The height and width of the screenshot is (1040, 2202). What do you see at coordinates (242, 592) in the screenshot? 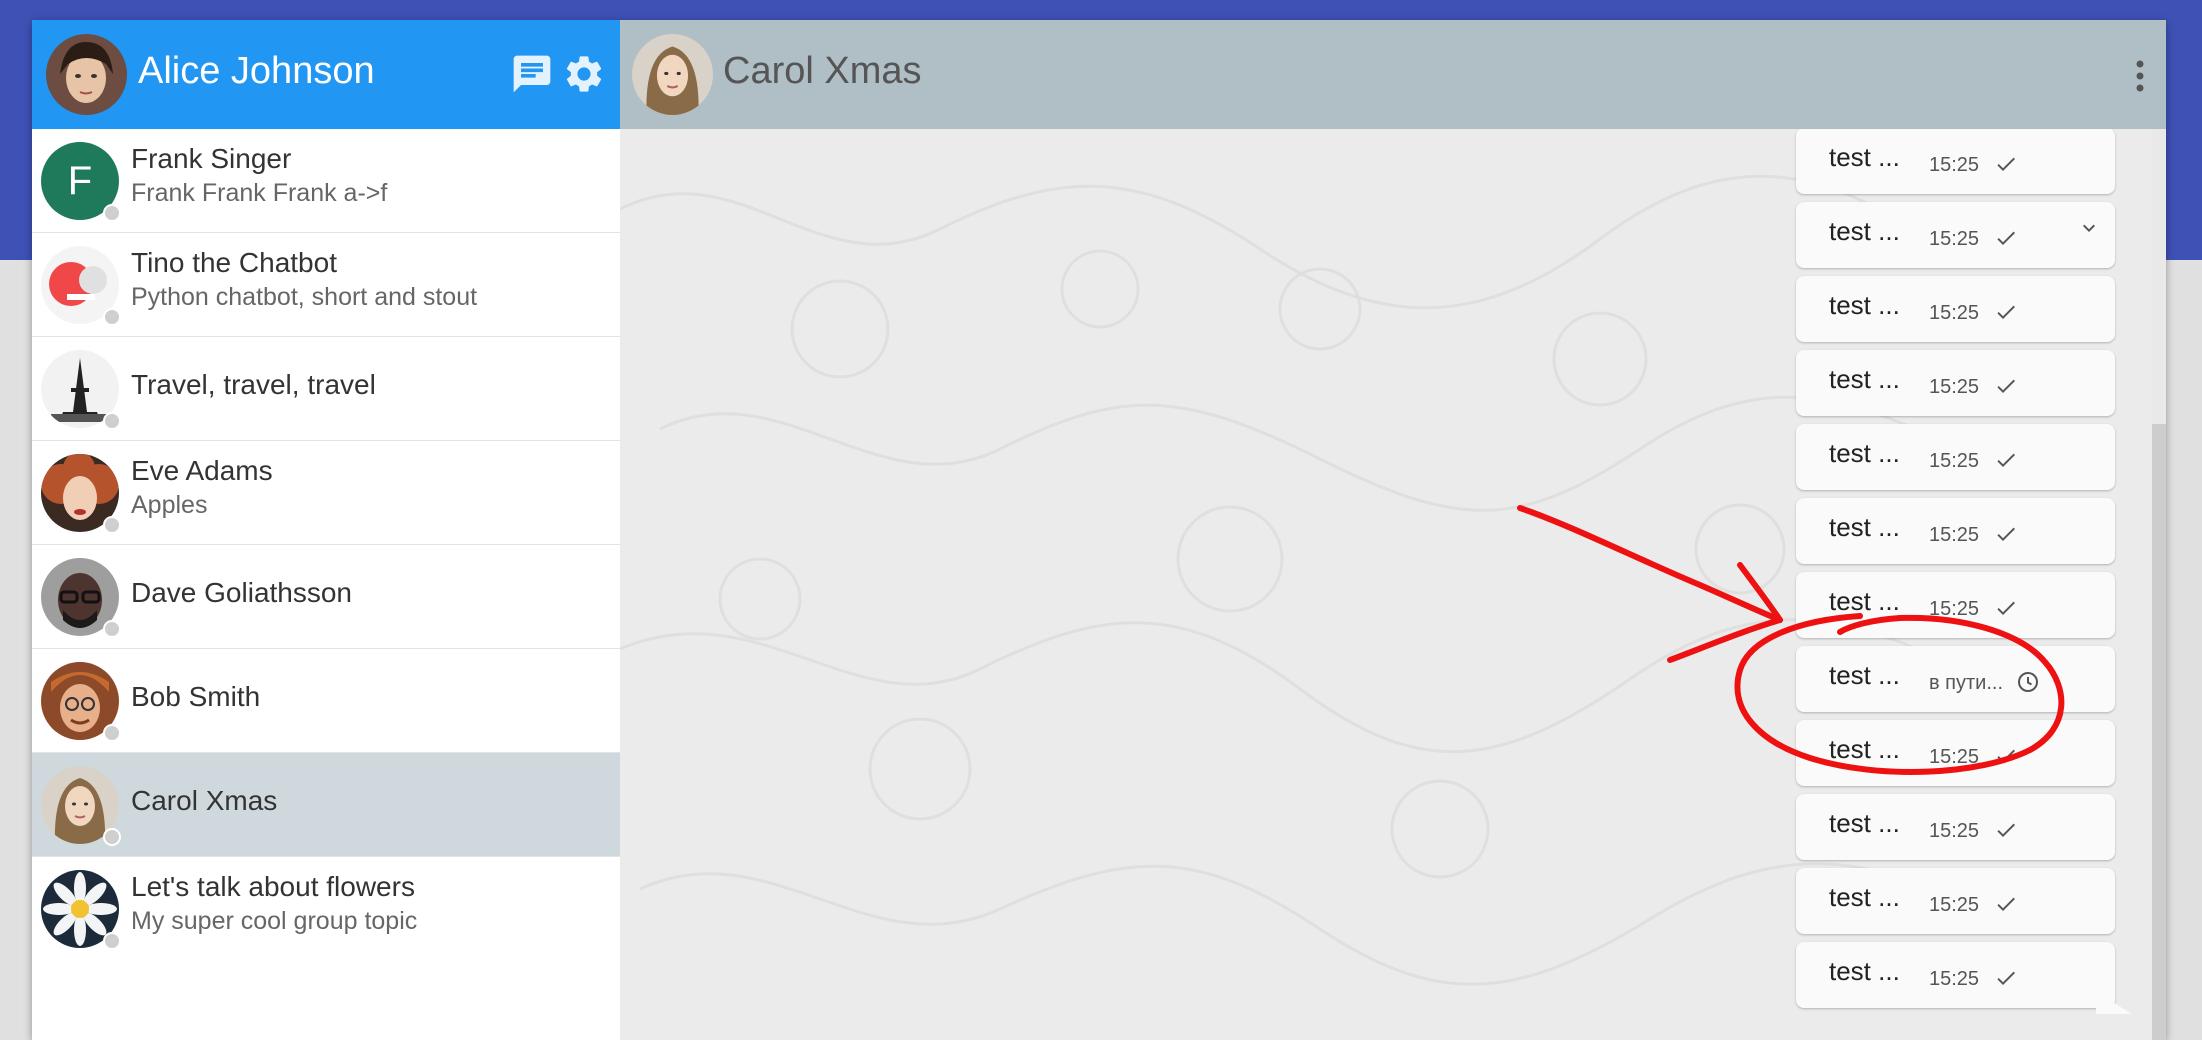
I see `contact-name: Dave Goliathsson` at bounding box center [242, 592].